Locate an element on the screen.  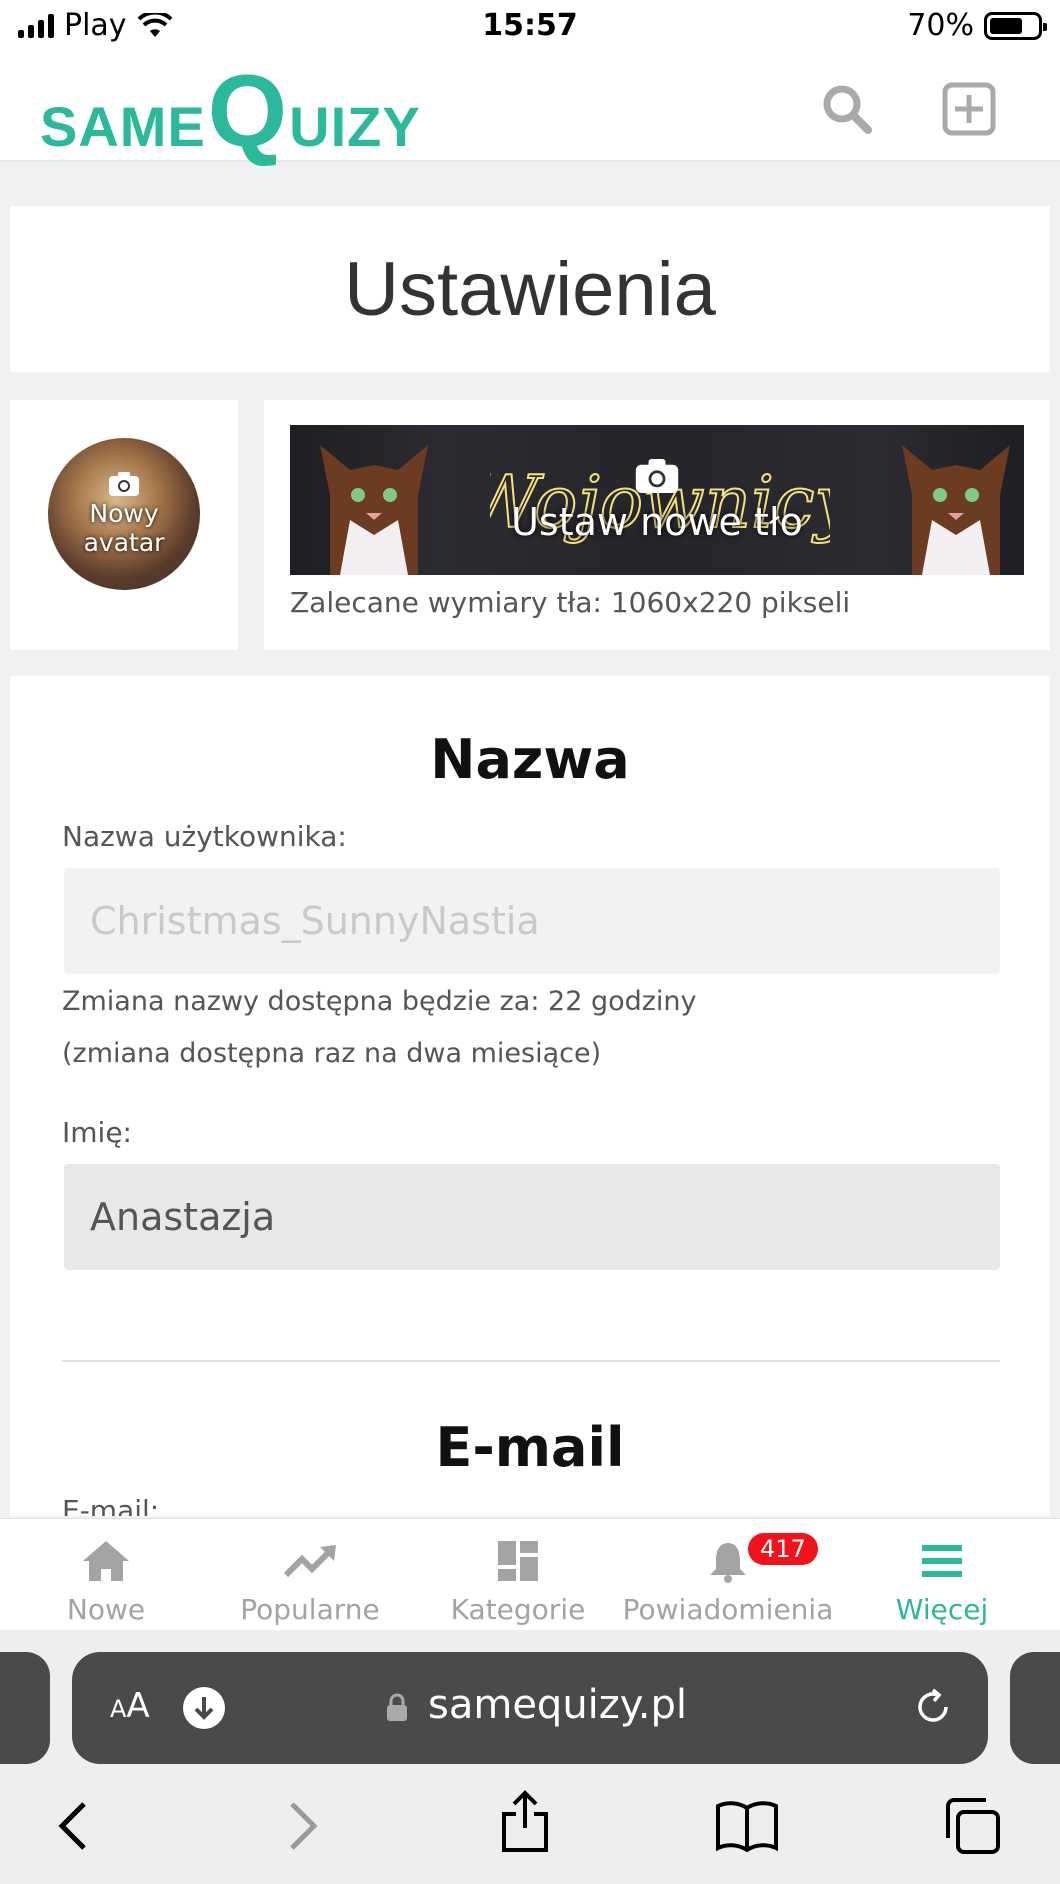
bell-icon is located at coordinates (728, 1563).